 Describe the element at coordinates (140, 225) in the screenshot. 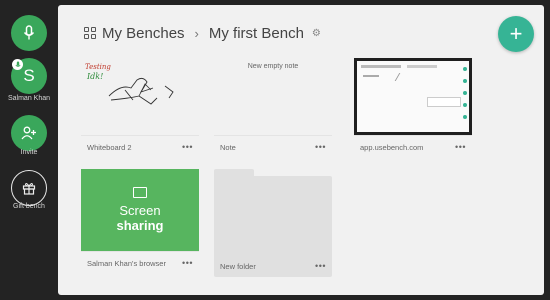

I see `screen-share-subtitle: sharing` at that location.